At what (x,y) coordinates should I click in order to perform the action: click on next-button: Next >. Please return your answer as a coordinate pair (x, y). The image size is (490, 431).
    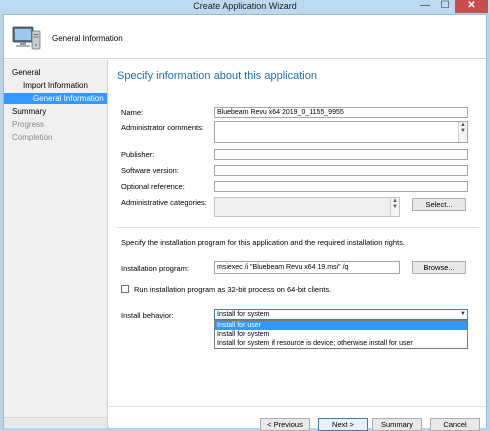
    Looking at the image, I should click on (343, 424).